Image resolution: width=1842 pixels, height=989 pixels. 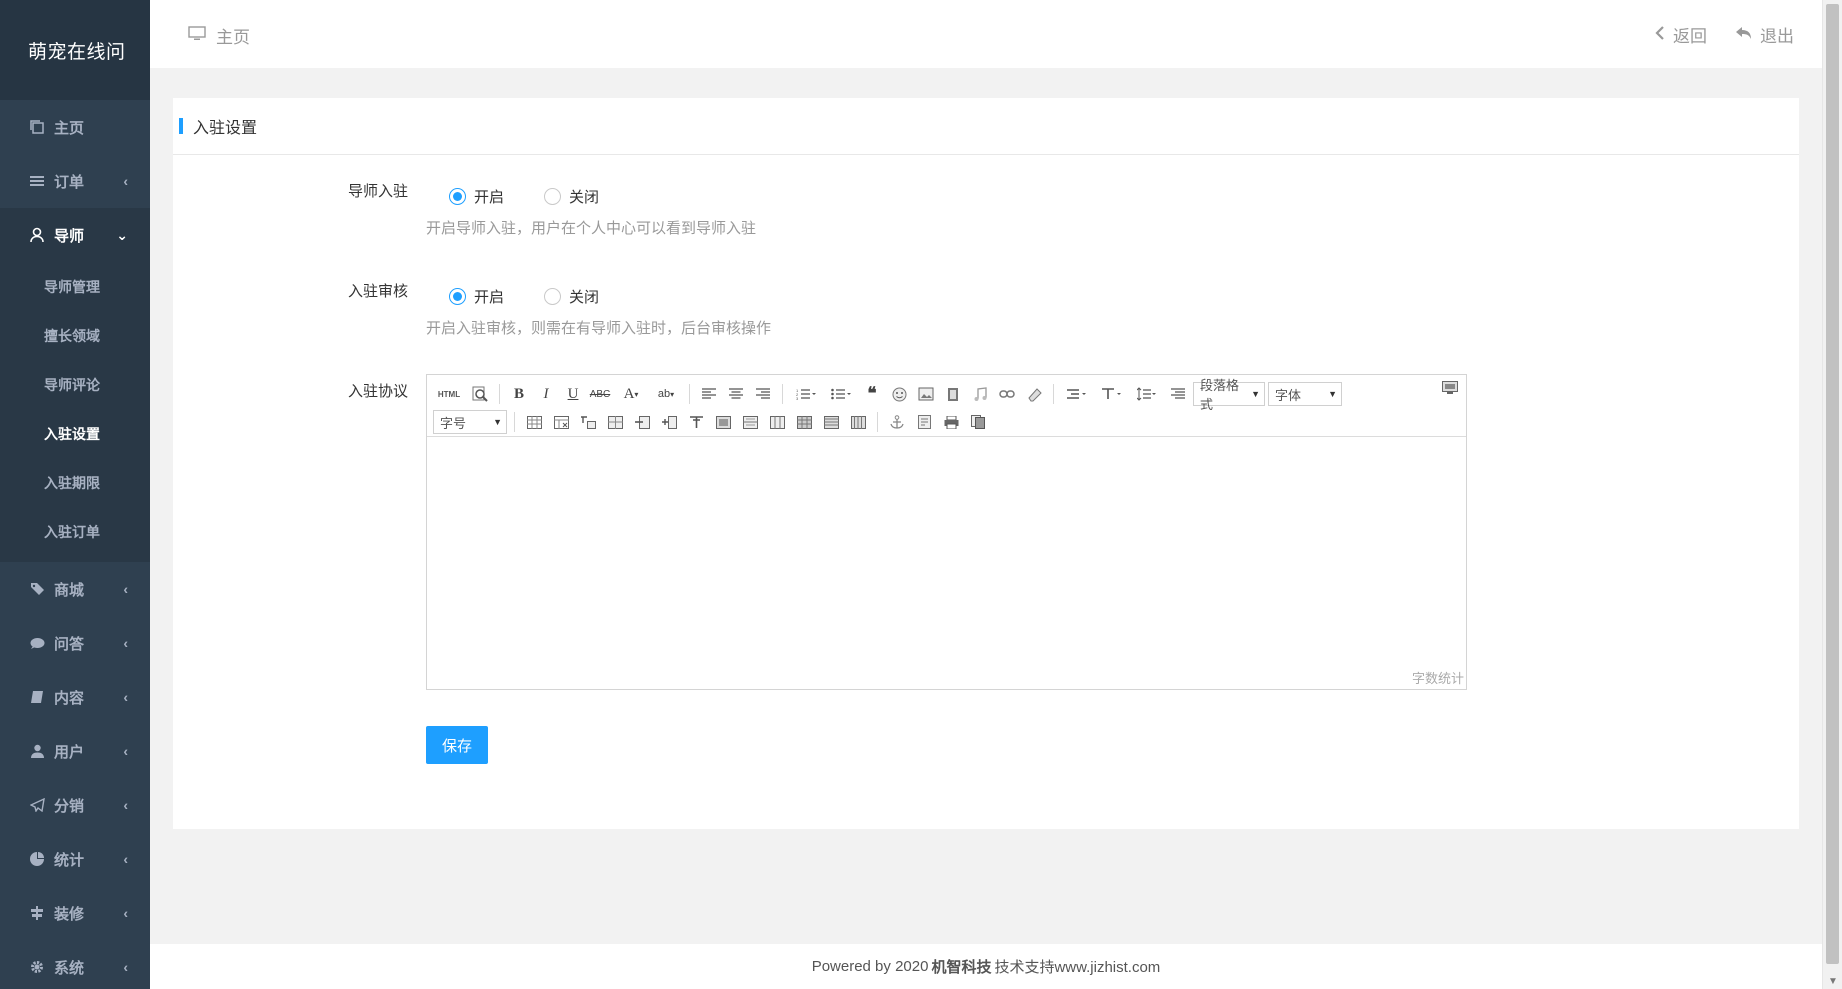 What do you see at coordinates (897, 422) in the screenshot?
I see `anchor-icon` at bounding box center [897, 422].